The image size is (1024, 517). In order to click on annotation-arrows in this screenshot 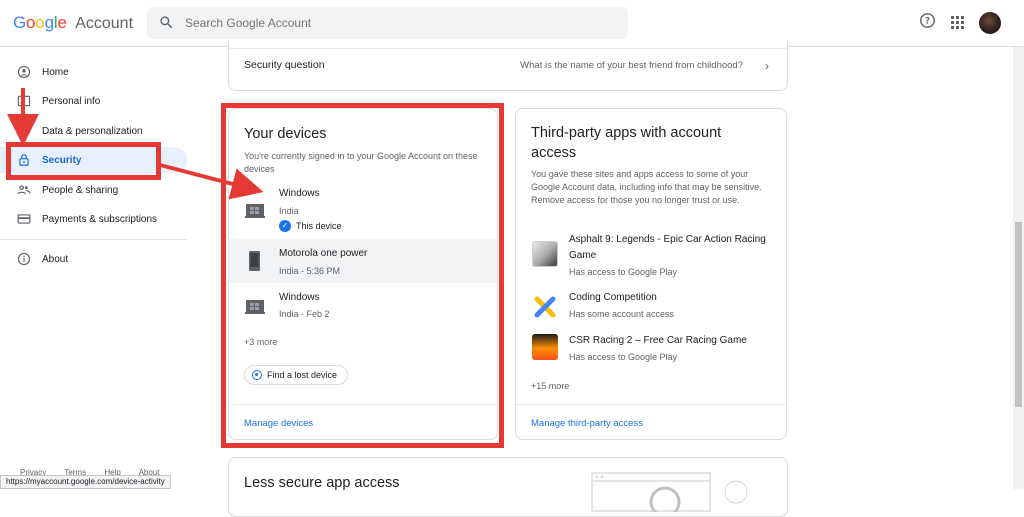, I will do `click(135, 144)`.